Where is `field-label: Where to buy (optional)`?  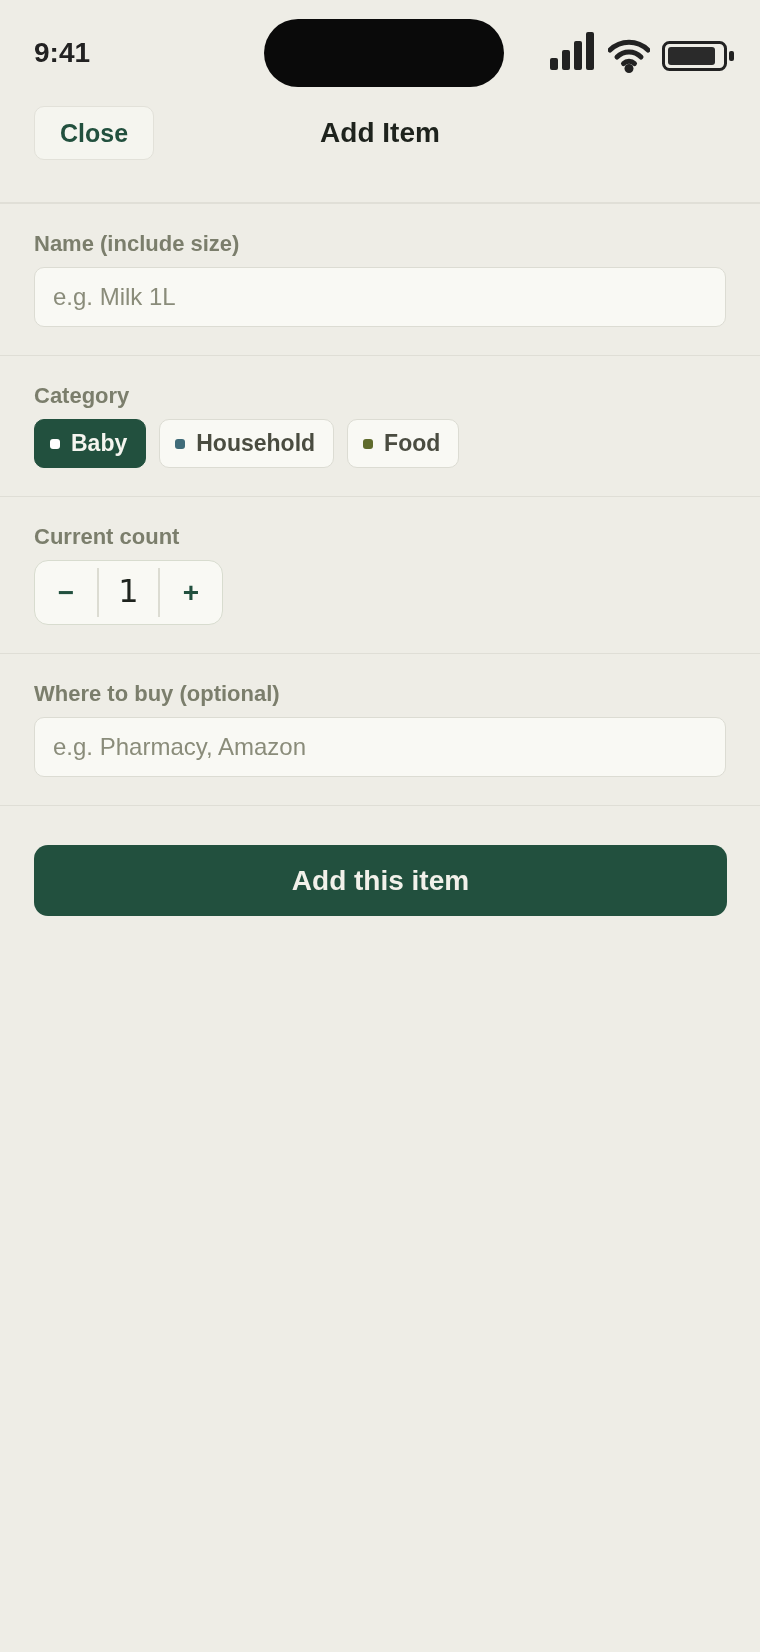
field-label: Where to buy (optional) is located at coordinates (157, 694).